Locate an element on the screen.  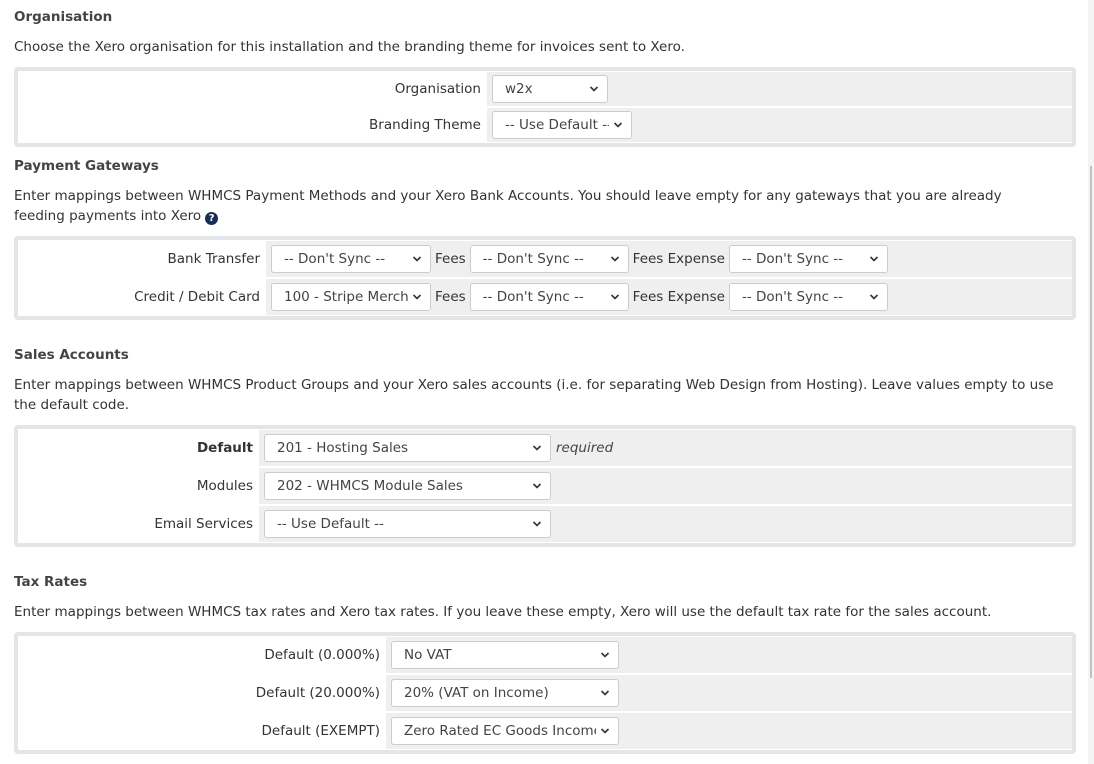
tax-rate-label: Default (20.000%) is located at coordinates (317, 693).